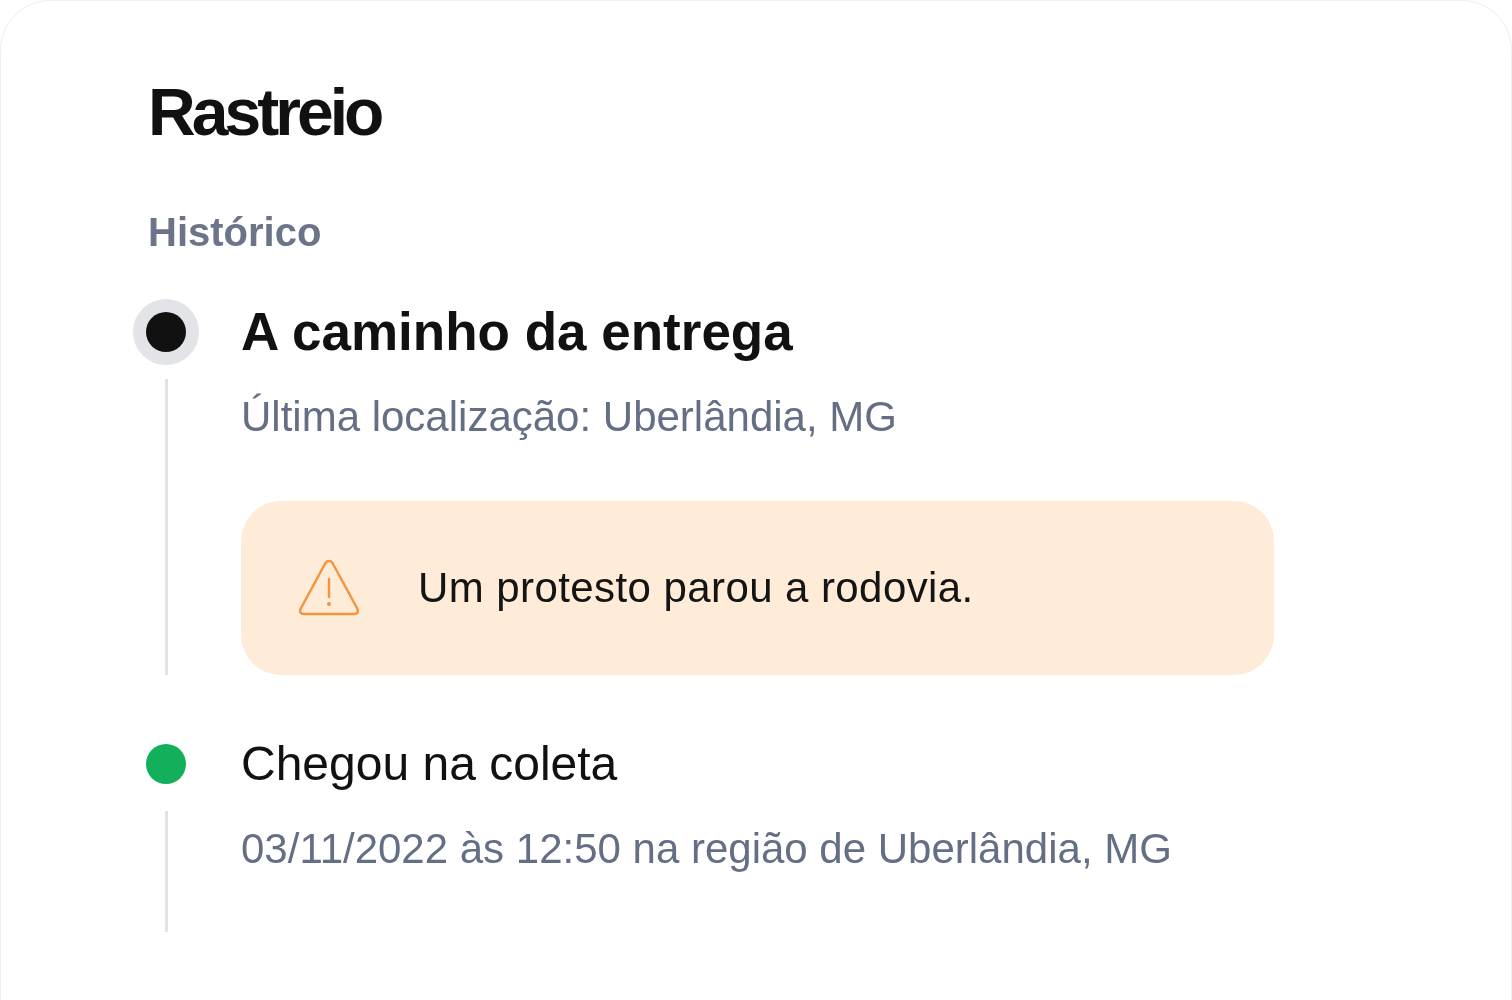 The width and height of the screenshot is (1512, 1000). What do you see at coordinates (429, 764) in the screenshot?
I see `event-title: Chegou na coleta` at bounding box center [429, 764].